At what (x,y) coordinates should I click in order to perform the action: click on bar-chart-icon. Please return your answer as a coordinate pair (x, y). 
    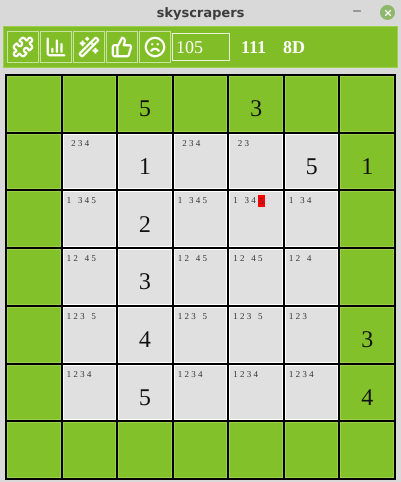
    Looking at the image, I should click on (56, 47).